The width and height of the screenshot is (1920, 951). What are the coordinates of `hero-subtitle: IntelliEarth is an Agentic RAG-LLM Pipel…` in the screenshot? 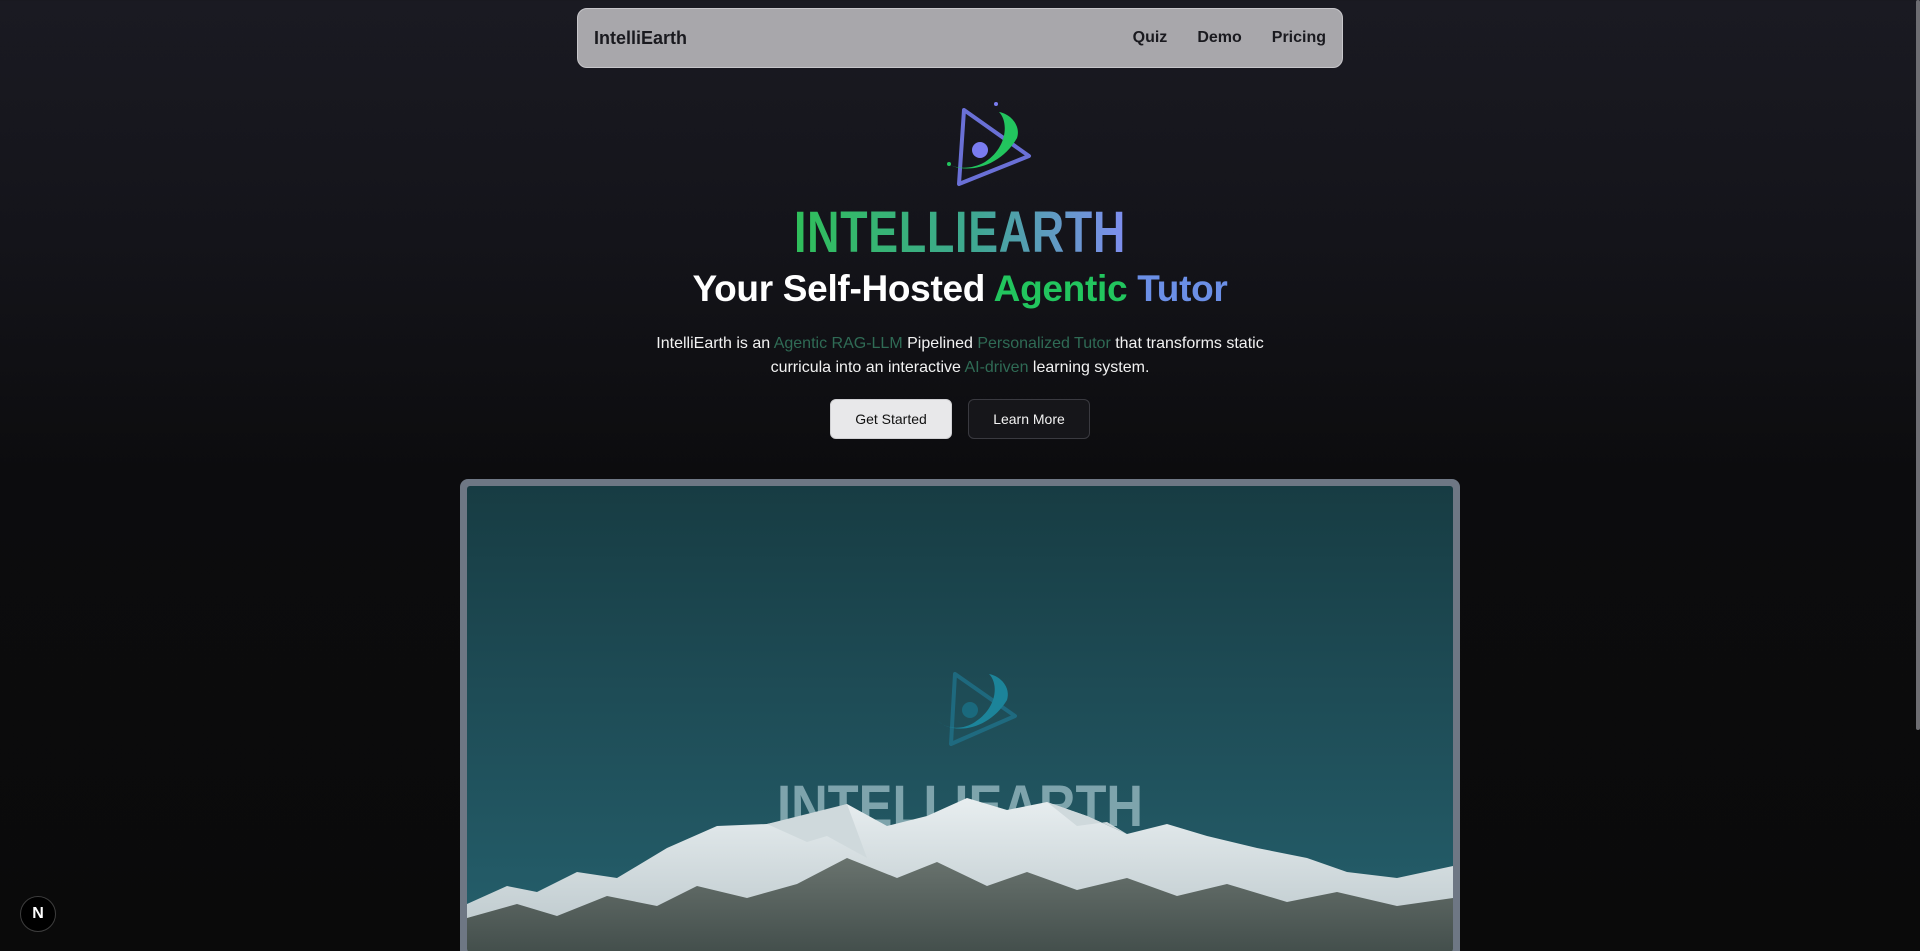 It's located at (960, 356).